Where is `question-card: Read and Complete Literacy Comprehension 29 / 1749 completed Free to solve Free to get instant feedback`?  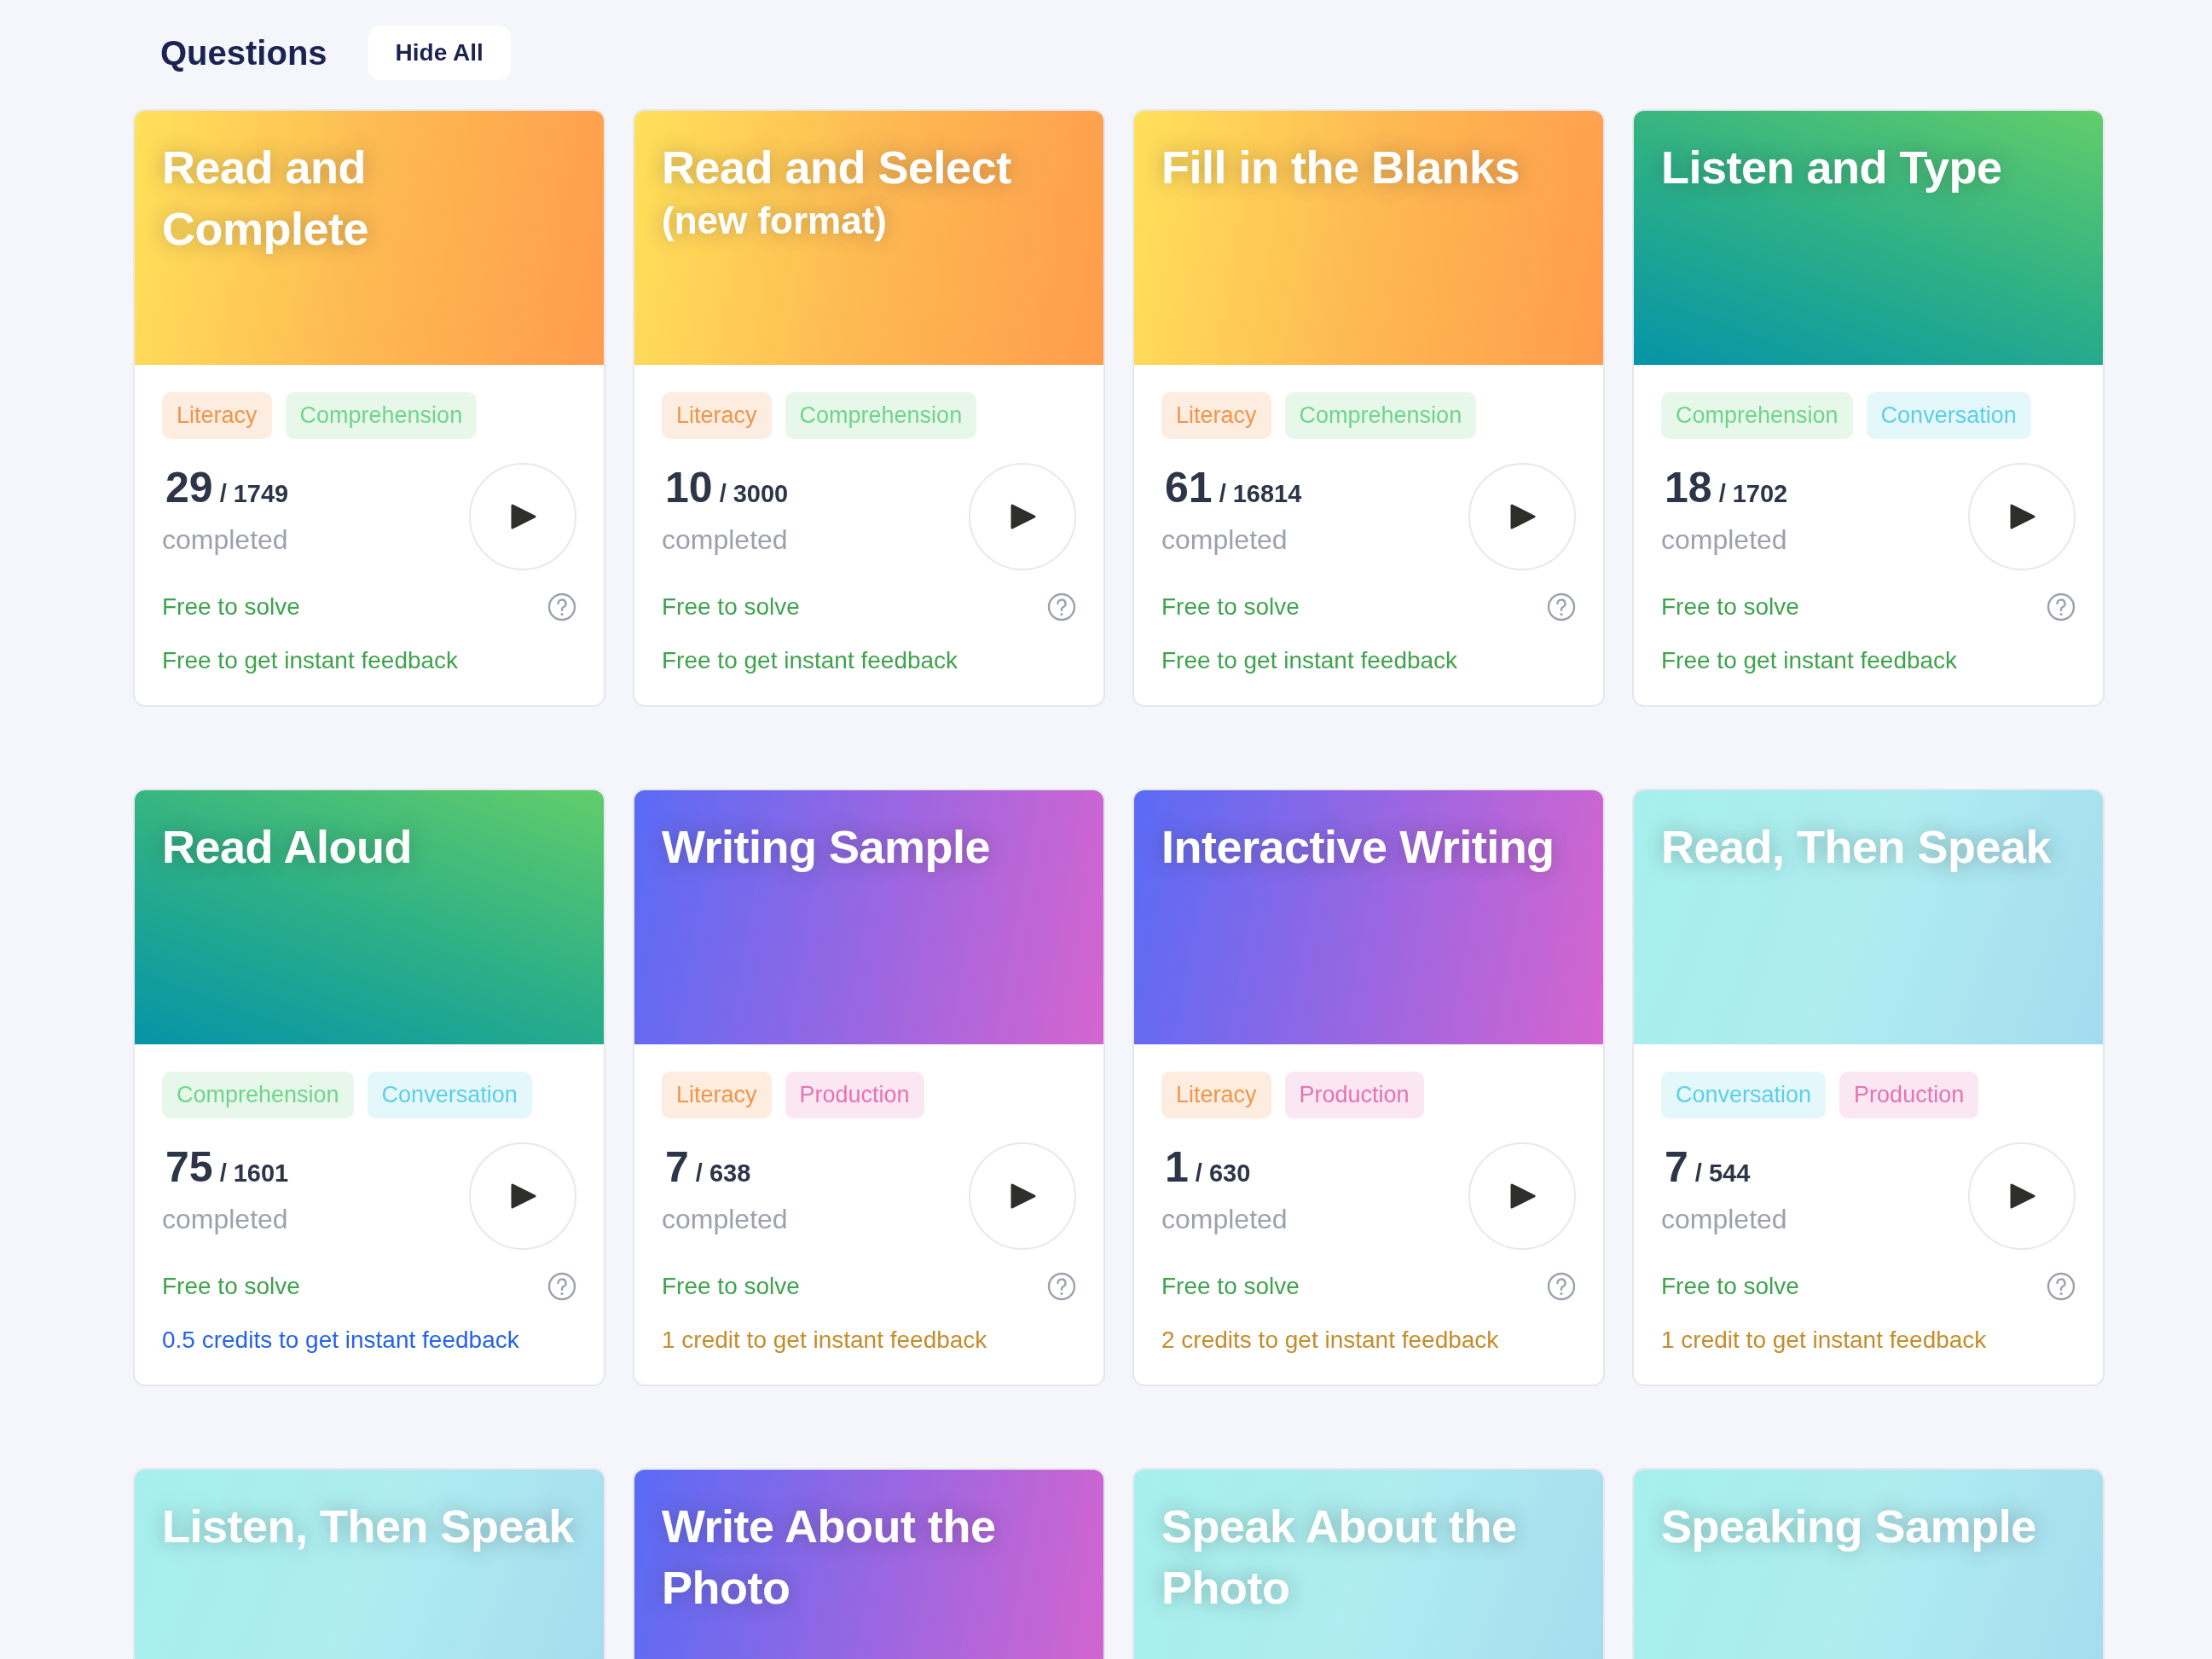
question-card: Read and Complete Literacy Comprehension 29 / 1749 completed Free to solve Free to get instant feedback is located at coordinates (369, 408).